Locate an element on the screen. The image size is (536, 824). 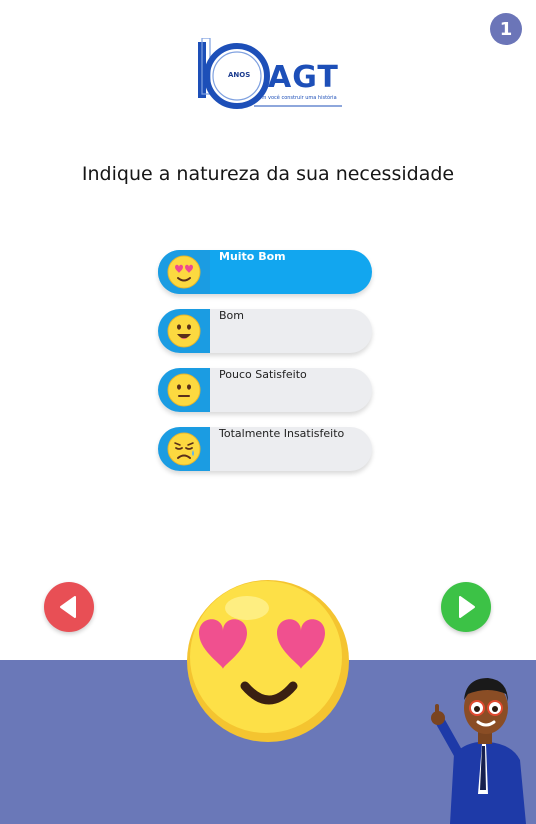
option-label: Pouco Satisfeito is located at coordinates (263, 374).